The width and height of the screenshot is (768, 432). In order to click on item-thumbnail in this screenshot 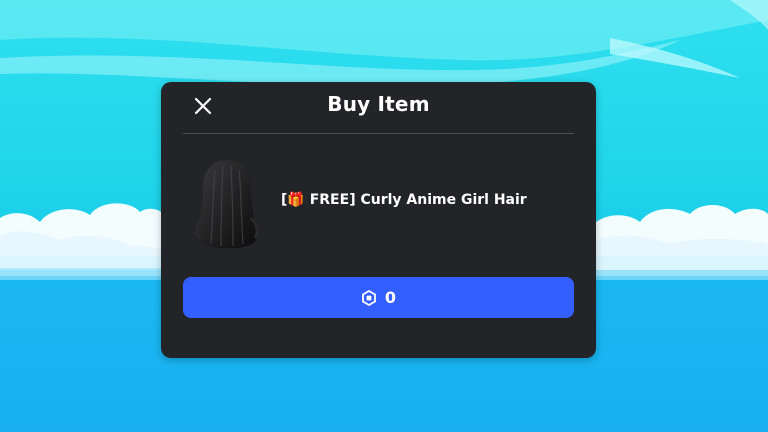, I will do `click(227, 203)`.